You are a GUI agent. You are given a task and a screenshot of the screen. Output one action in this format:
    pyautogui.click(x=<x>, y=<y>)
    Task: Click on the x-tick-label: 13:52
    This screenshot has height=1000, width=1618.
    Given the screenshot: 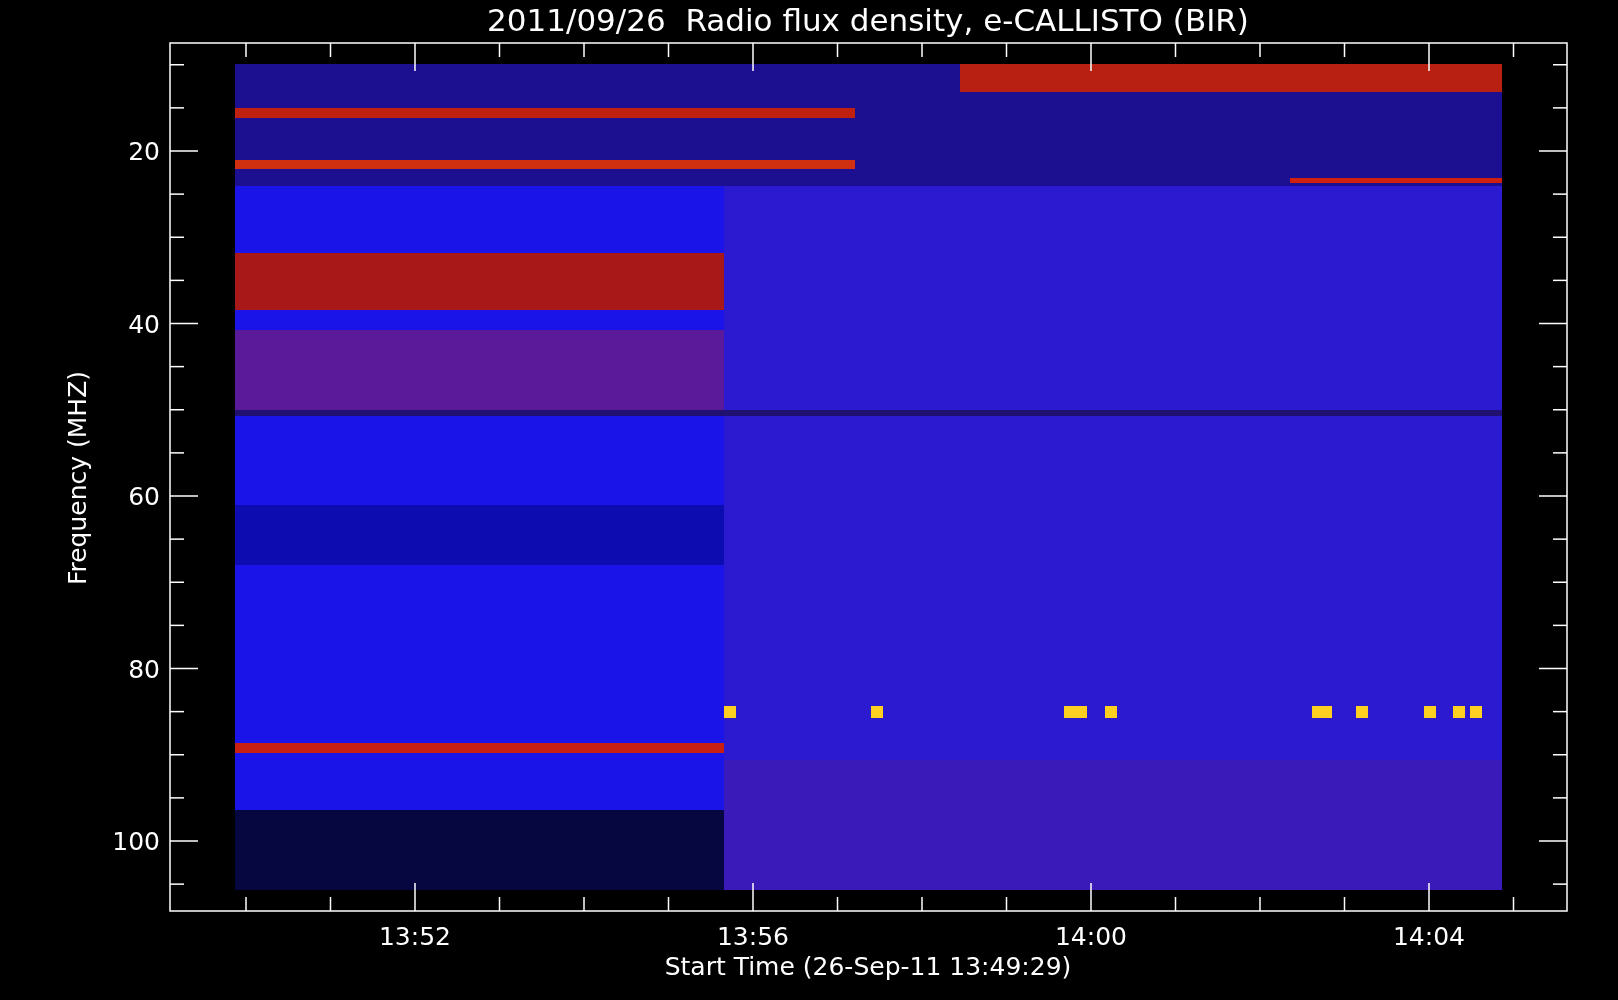 What is the action you would take?
    pyautogui.click(x=415, y=936)
    